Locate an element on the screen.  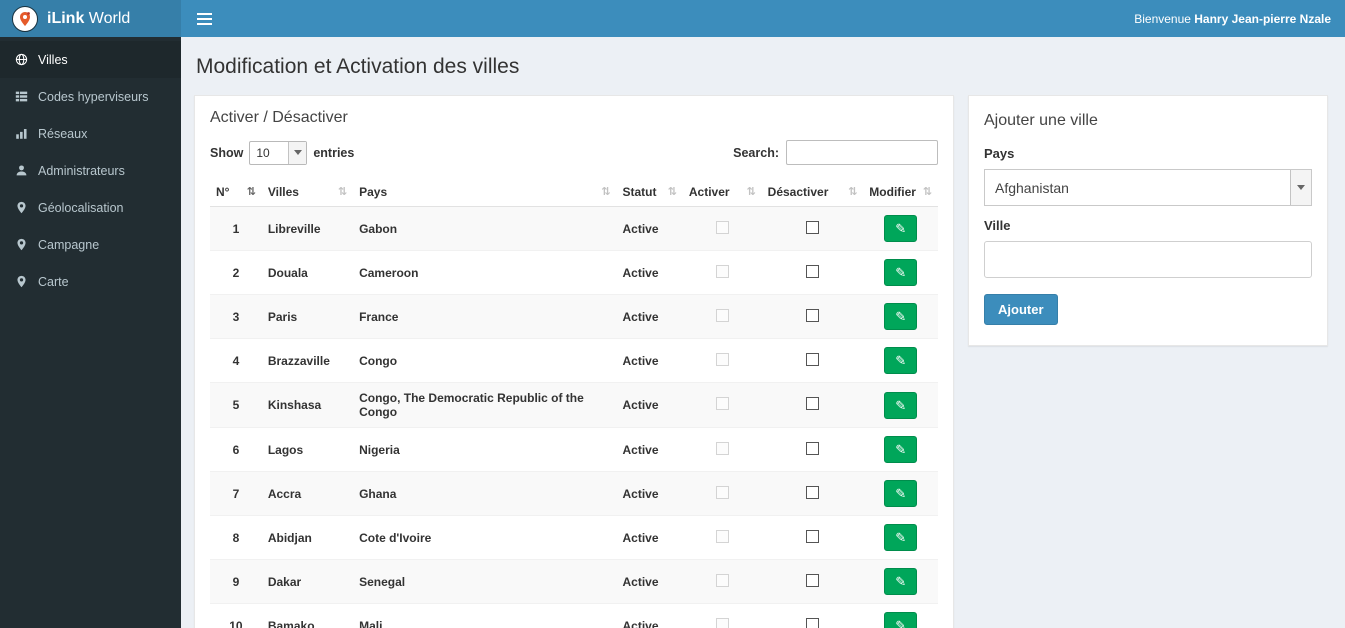
column-header-statut: Statut ⇅ is located at coordinates (649, 192).